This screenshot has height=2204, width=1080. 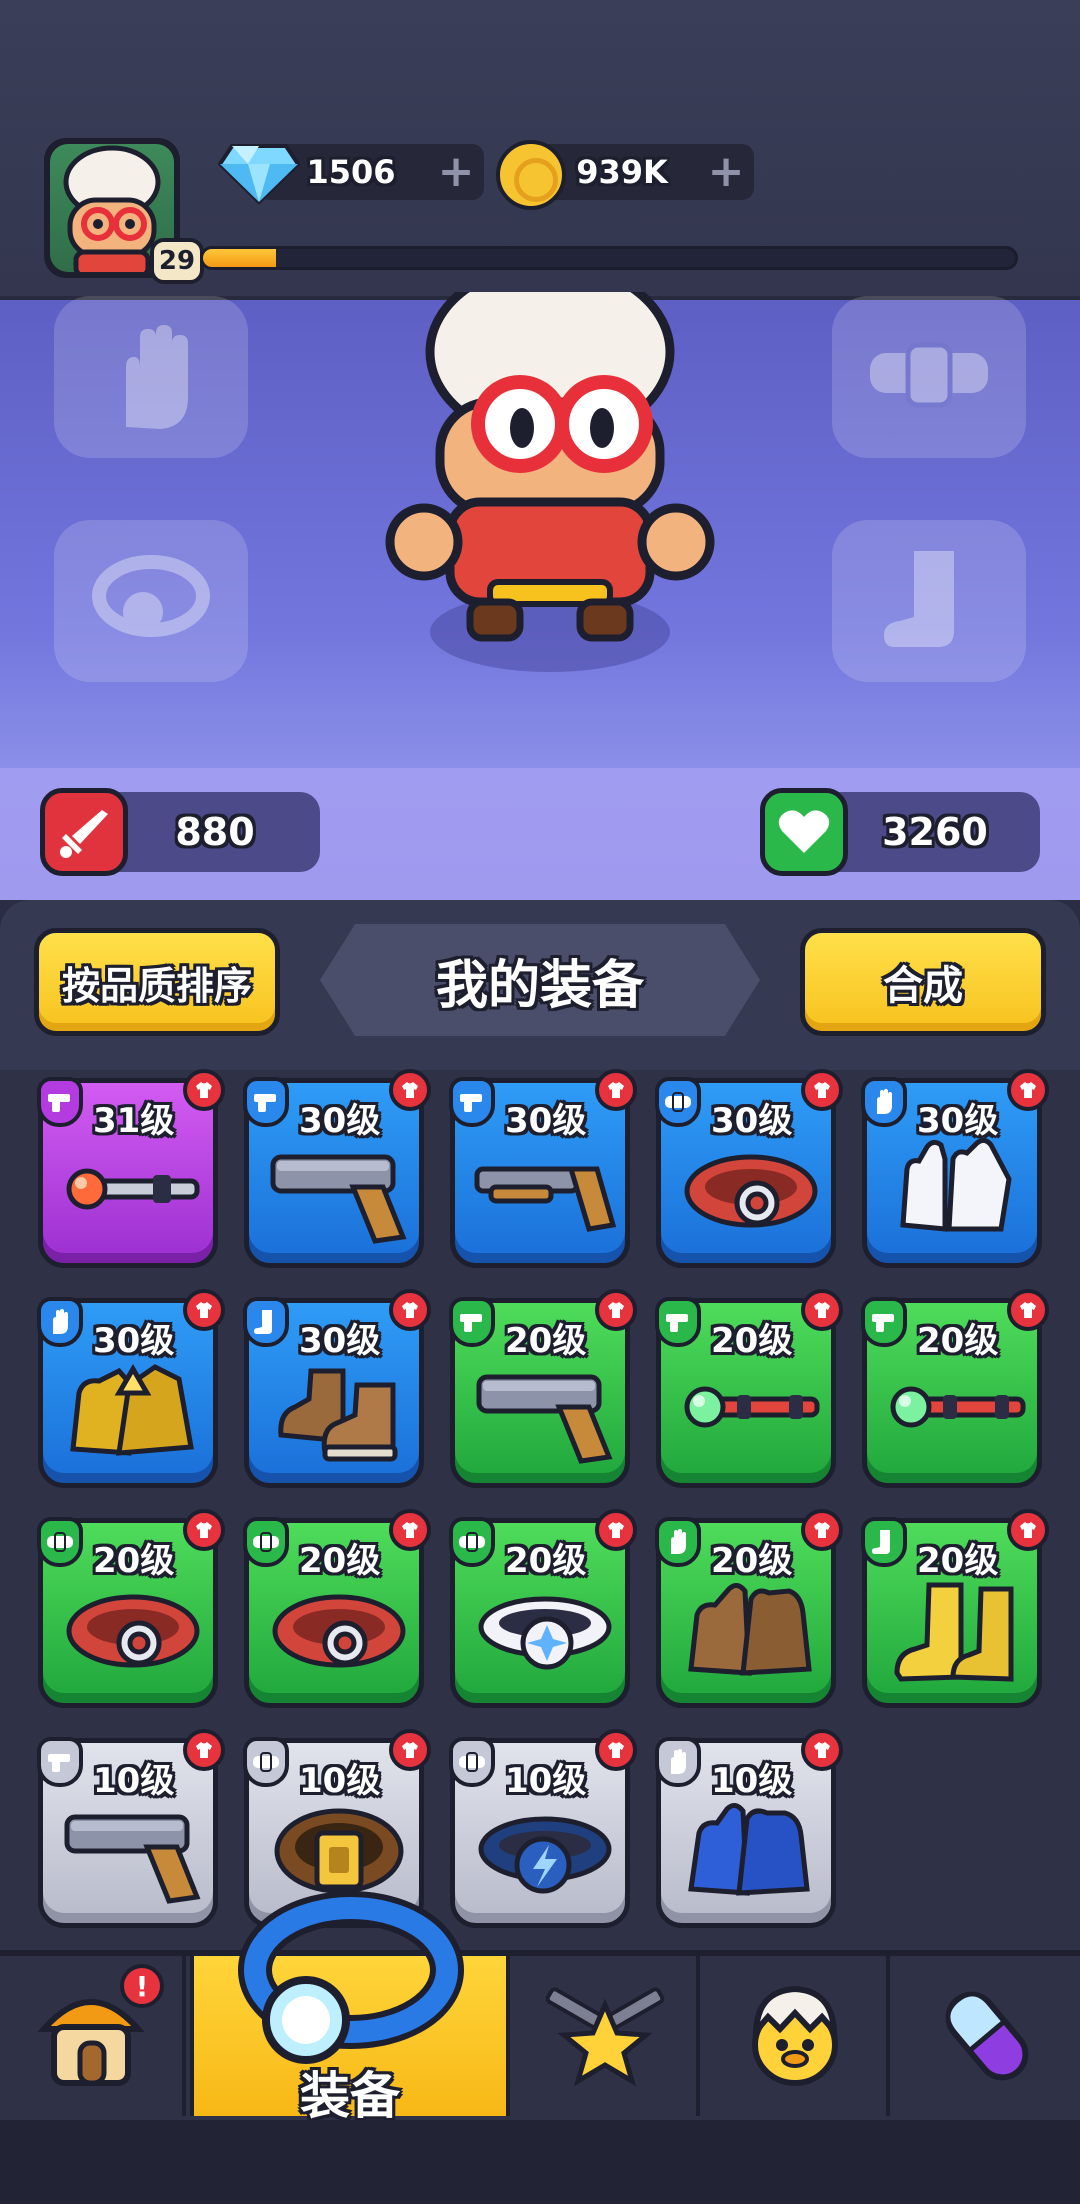 I want to click on coin-icon, so click(x=531, y=175).